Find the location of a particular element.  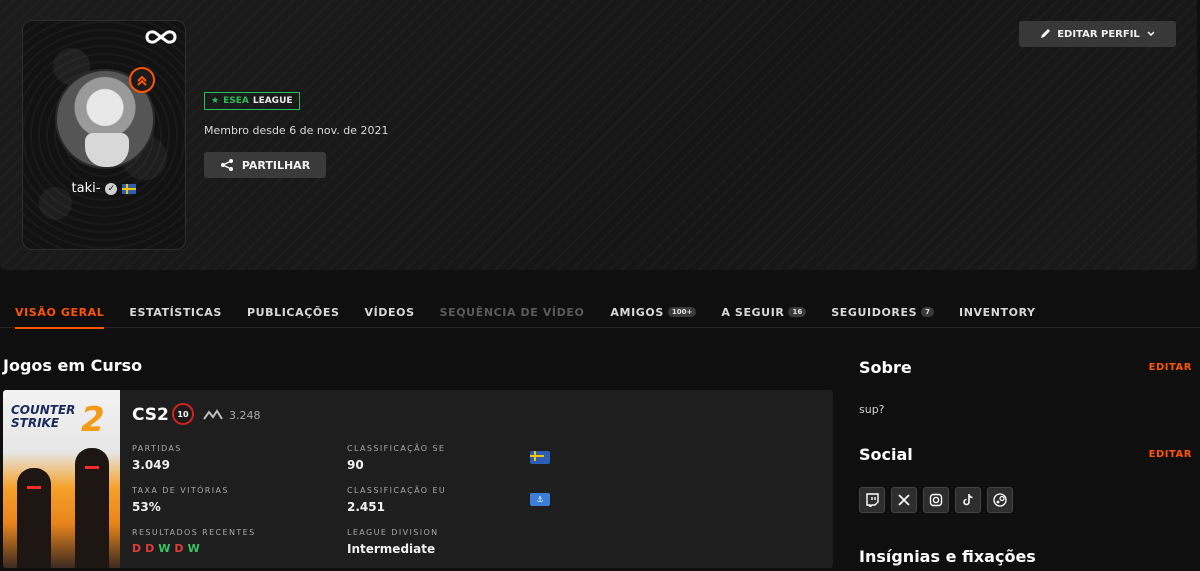

pencil-icon is located at coordinates (1046, 33).